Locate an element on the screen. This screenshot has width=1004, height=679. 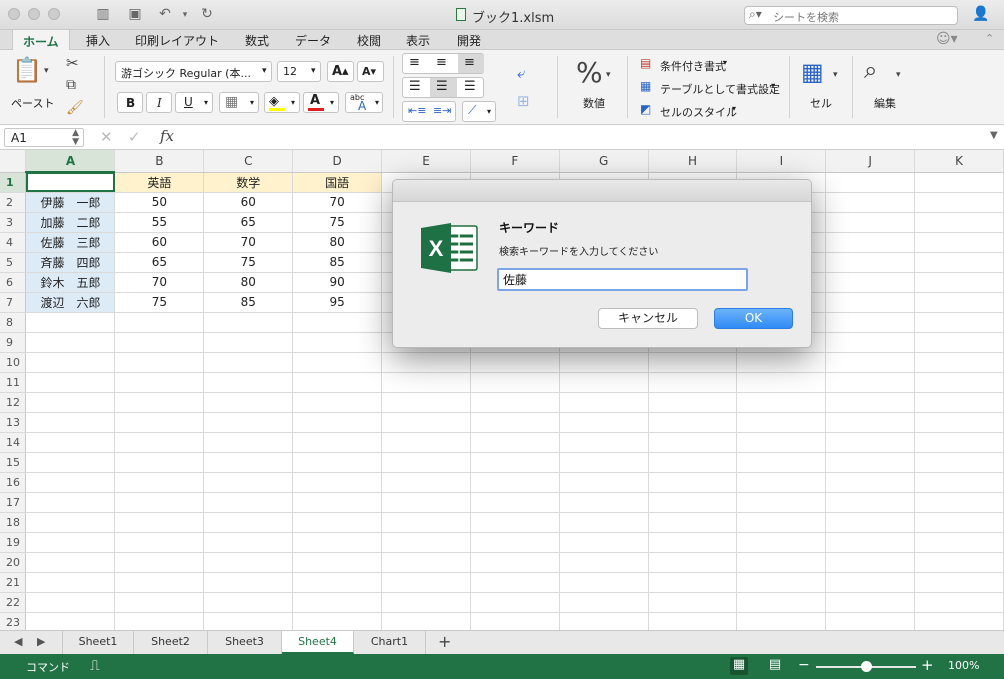
cell: 65 is located at coordinates (159, 262).